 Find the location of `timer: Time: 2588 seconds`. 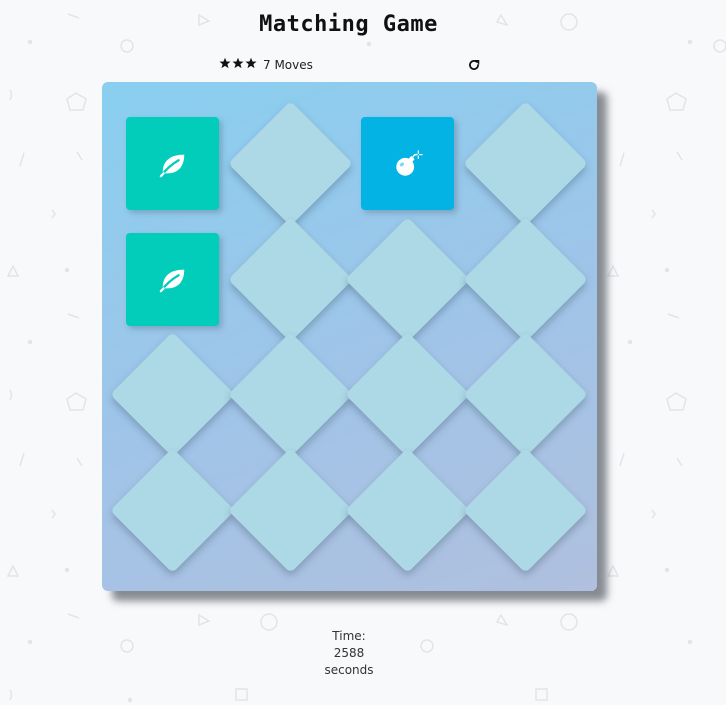

timer: Time: 2588 seconds is located at coordinates (349, 653).